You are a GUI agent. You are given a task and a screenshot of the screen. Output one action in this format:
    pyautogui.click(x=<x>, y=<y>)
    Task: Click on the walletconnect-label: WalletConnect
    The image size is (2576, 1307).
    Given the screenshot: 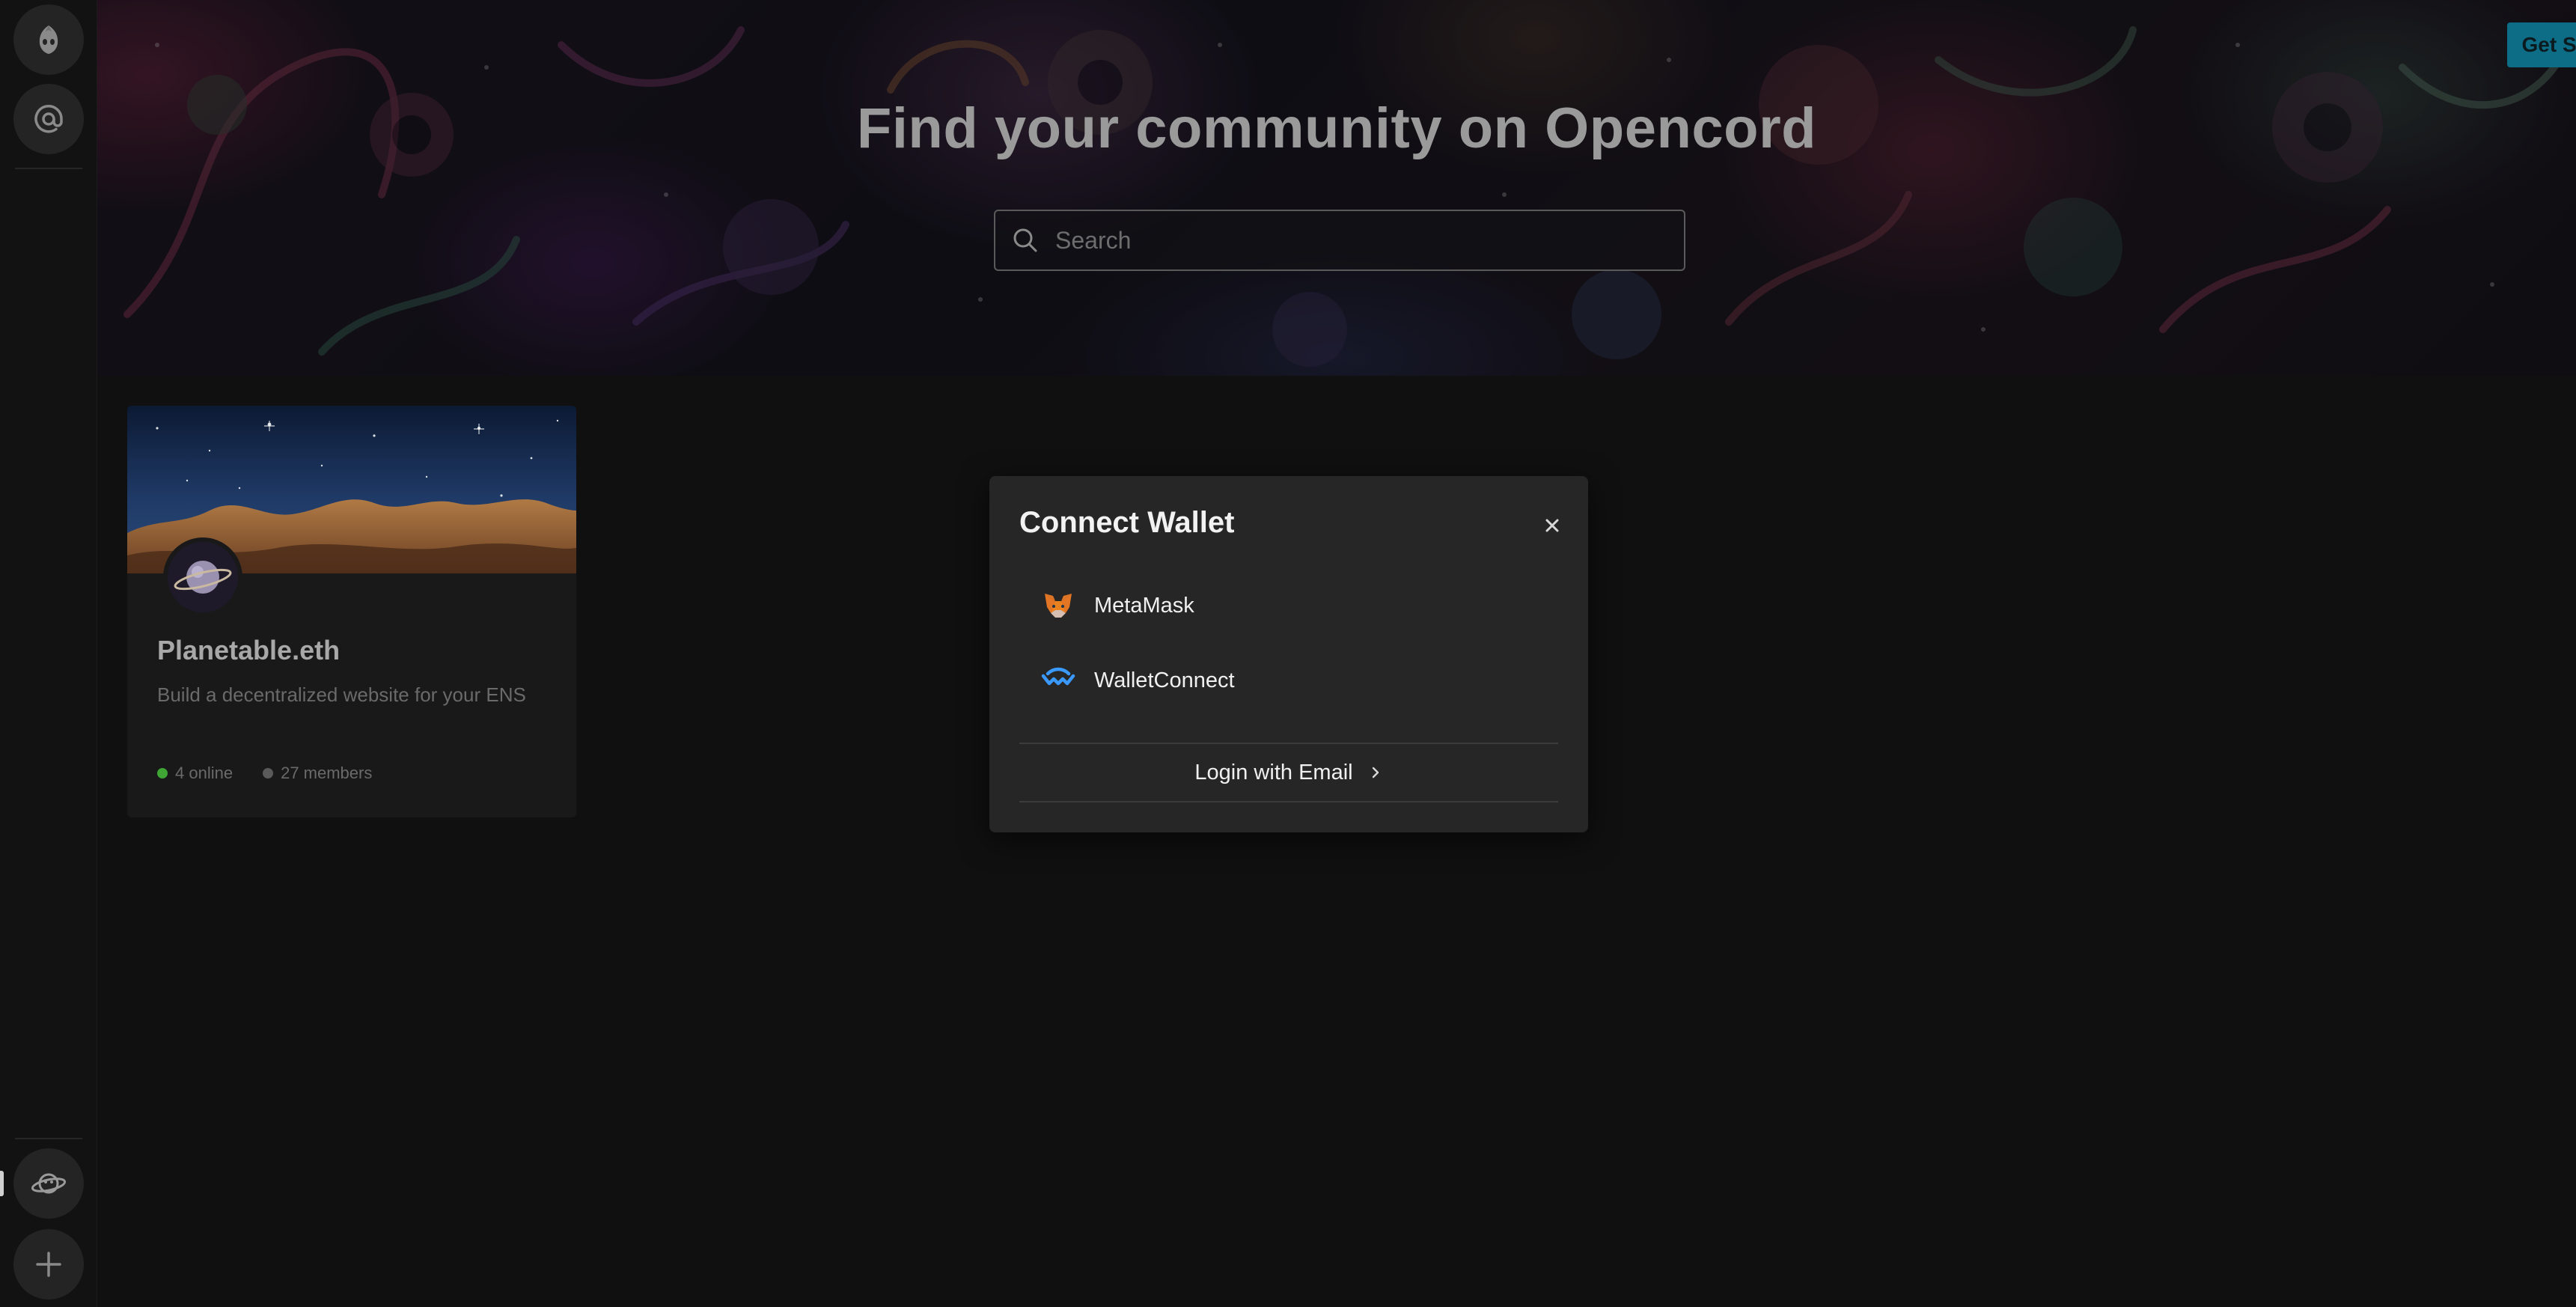 What is the action you would take?
    pyautogui.click(x=1164, y=680)
    